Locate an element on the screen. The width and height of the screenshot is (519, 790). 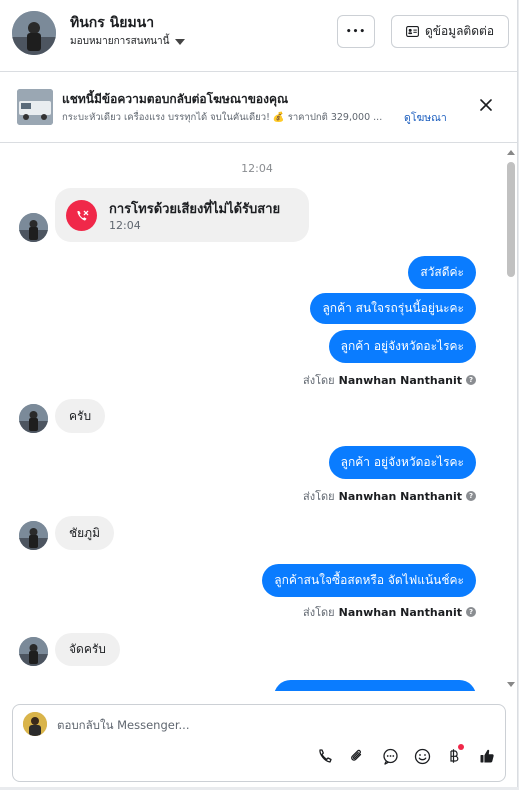
view-contact-info-button: ดูข้อมูลติดต่อ is located at coordinates (450, 31).